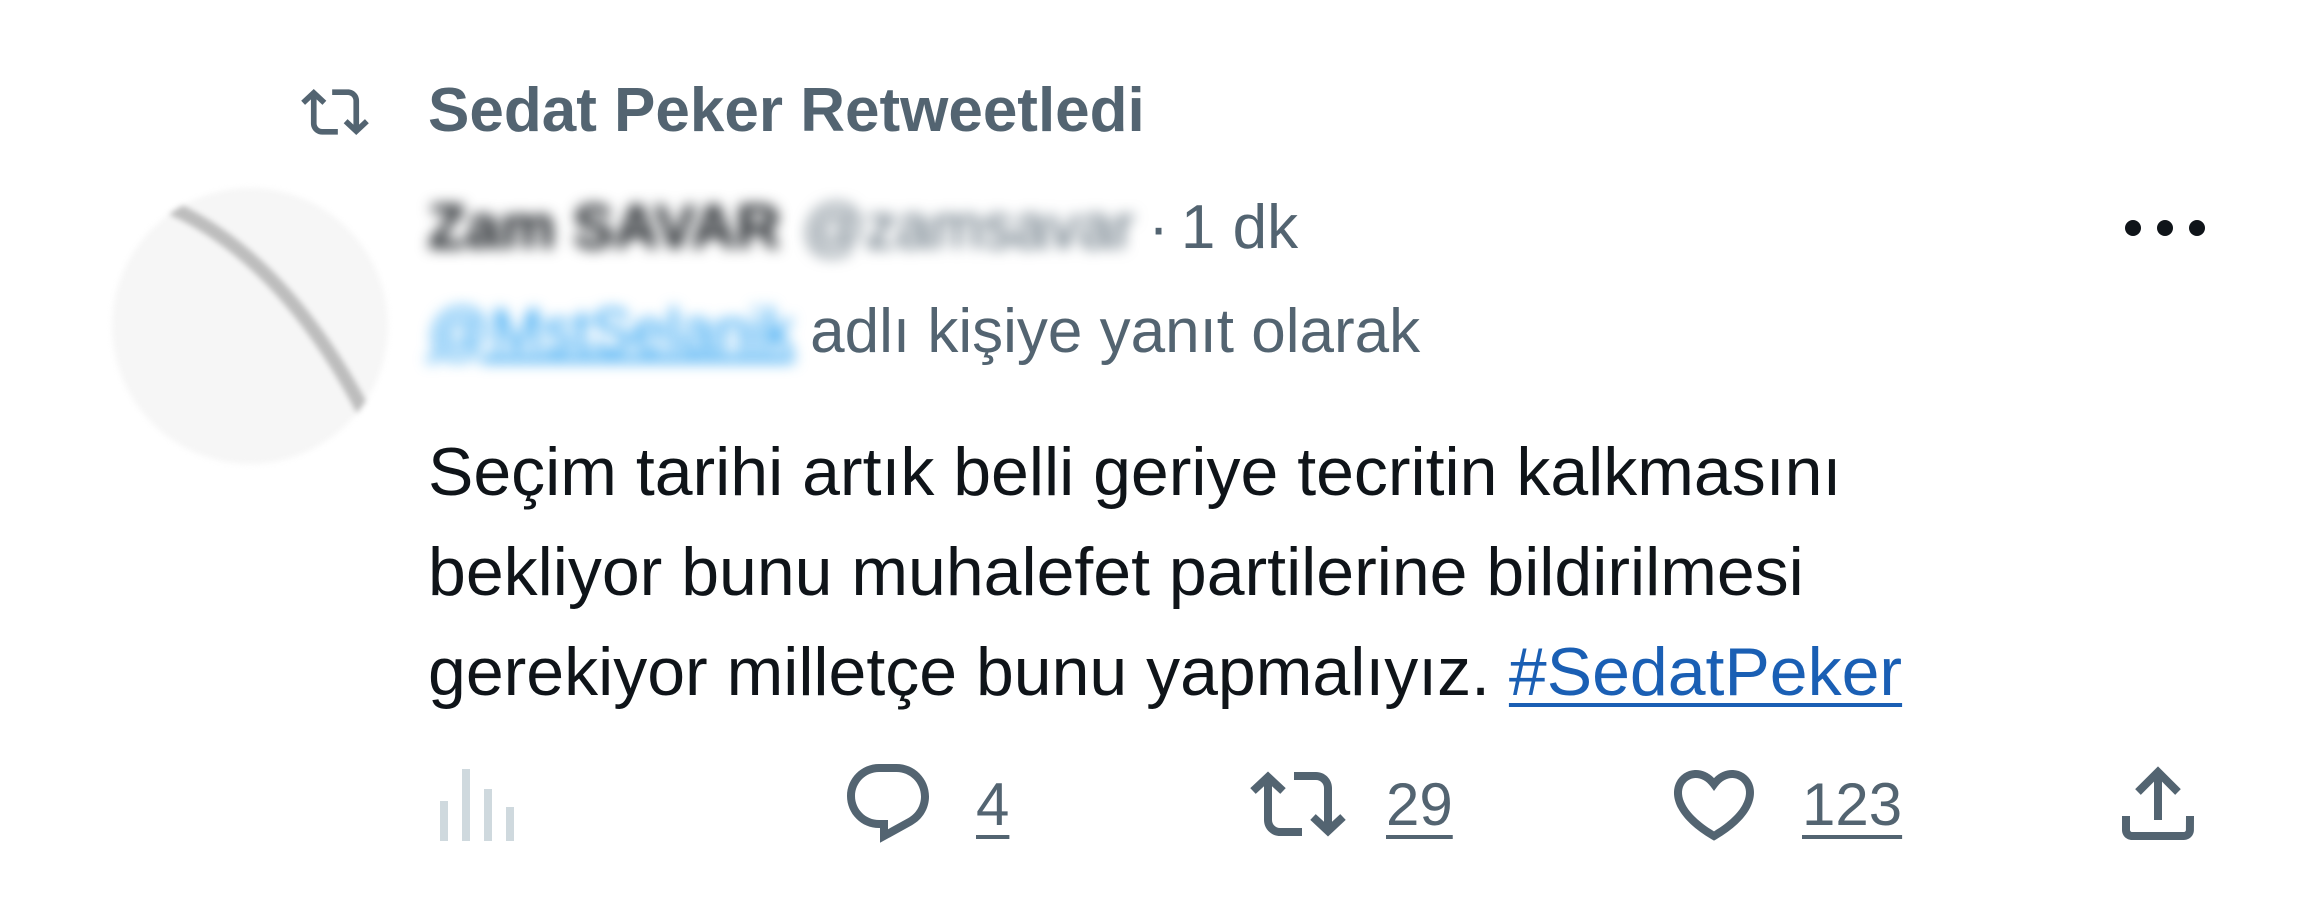 The width and height of the screenshot is (2324, 900). I want to click on more-icon, so click(2165, 228).